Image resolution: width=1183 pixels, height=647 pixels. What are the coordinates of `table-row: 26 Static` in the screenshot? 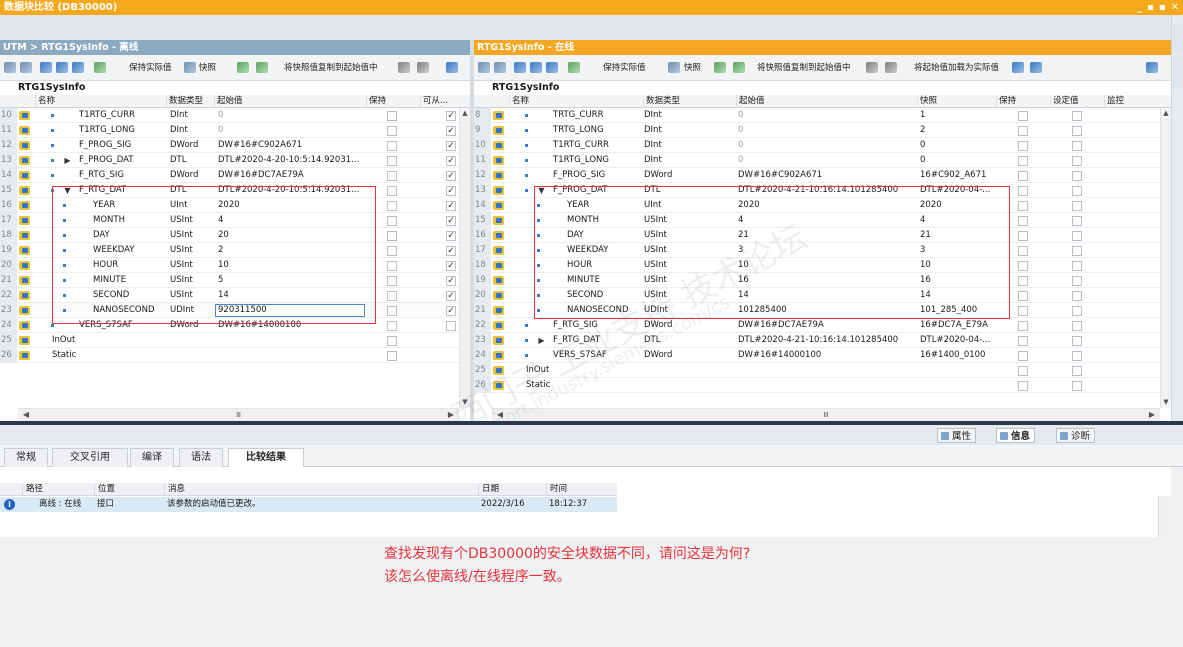 It's located at (822, 385).